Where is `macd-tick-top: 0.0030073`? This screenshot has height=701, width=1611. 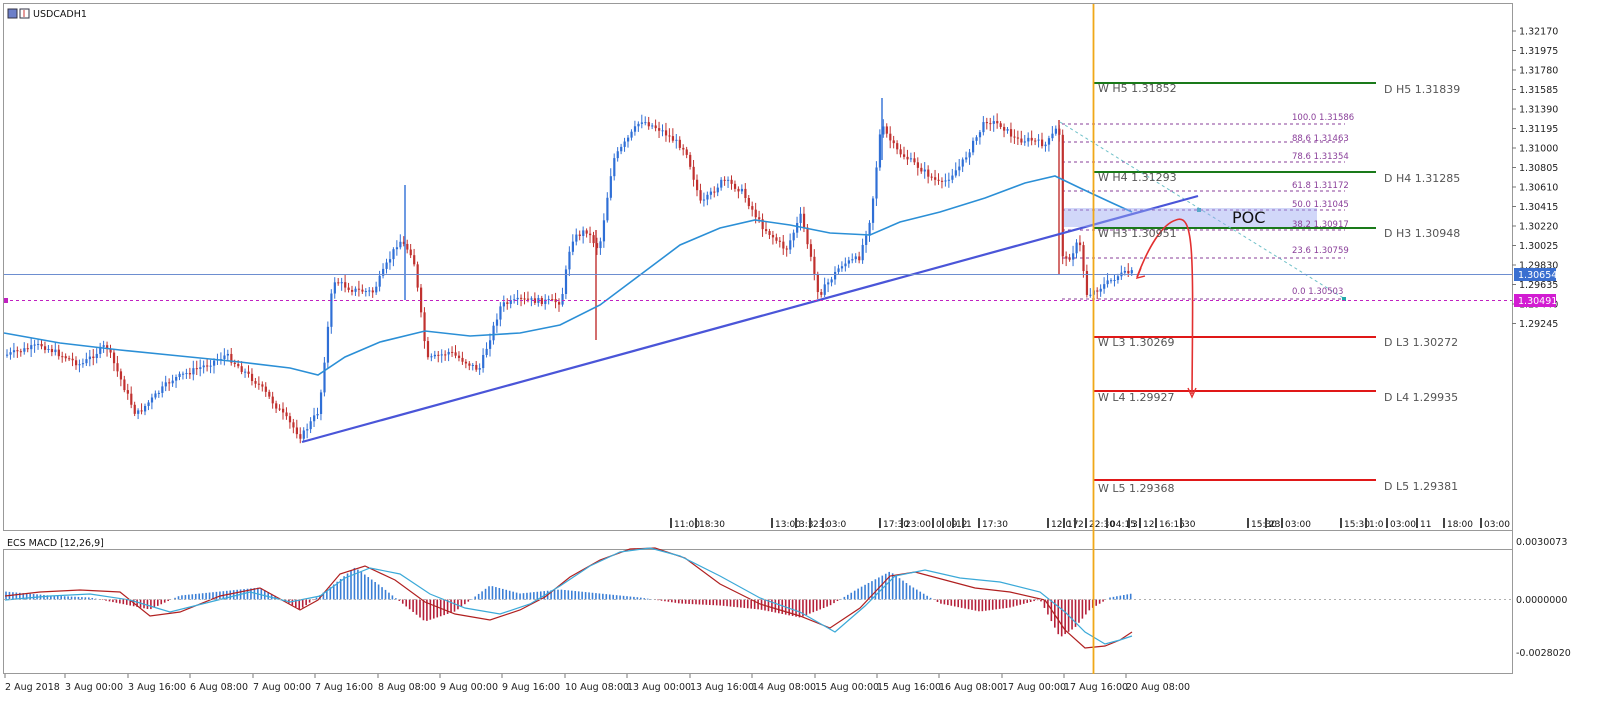
macd-tick-top: 0.0030073 is located at coordinates (1541, 542).